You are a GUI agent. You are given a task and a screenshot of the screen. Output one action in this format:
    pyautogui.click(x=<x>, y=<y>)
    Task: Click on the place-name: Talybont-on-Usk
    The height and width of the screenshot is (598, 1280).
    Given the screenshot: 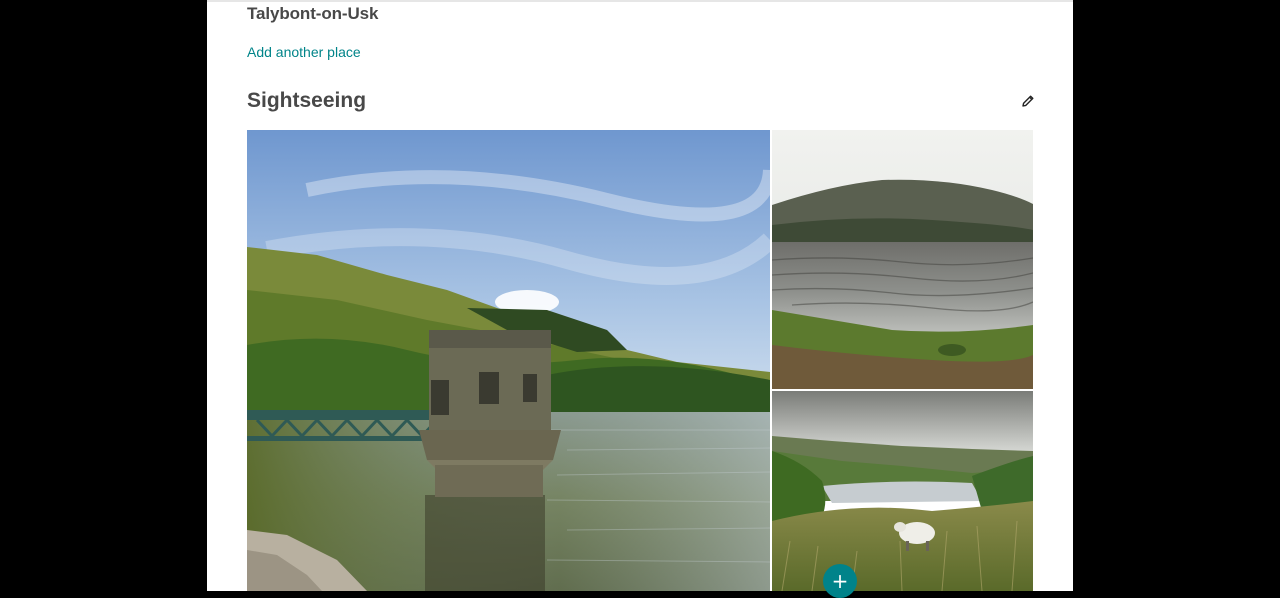 What is the action you would take?
    pyautogui.click(x=313, y=13)
    